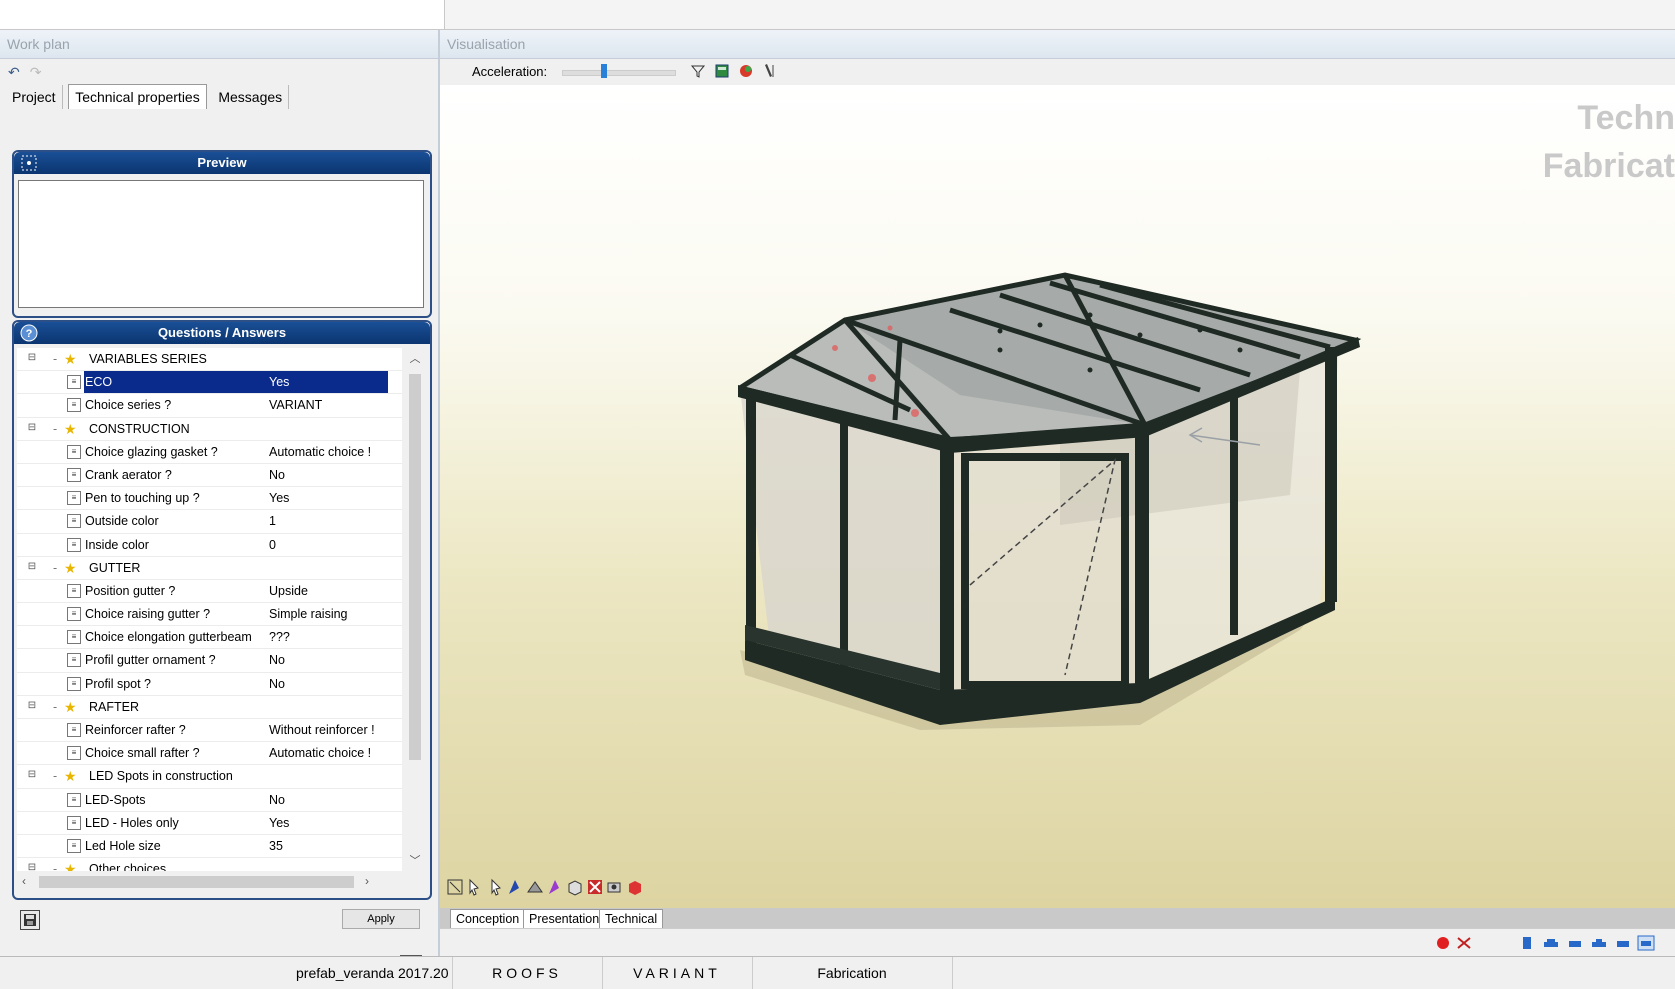 The height and width of the screenshot is (989, 1675). I want to click on record-icon, so click(1444, 943).